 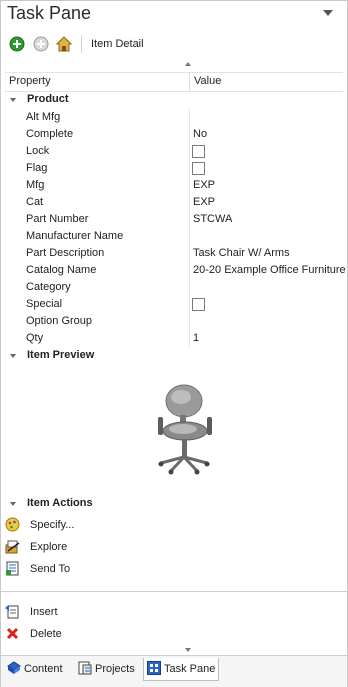 What do you see at coordinates (12, 611) in the screenshot?
I see `insert-icon` at bounding box center [12, 611].